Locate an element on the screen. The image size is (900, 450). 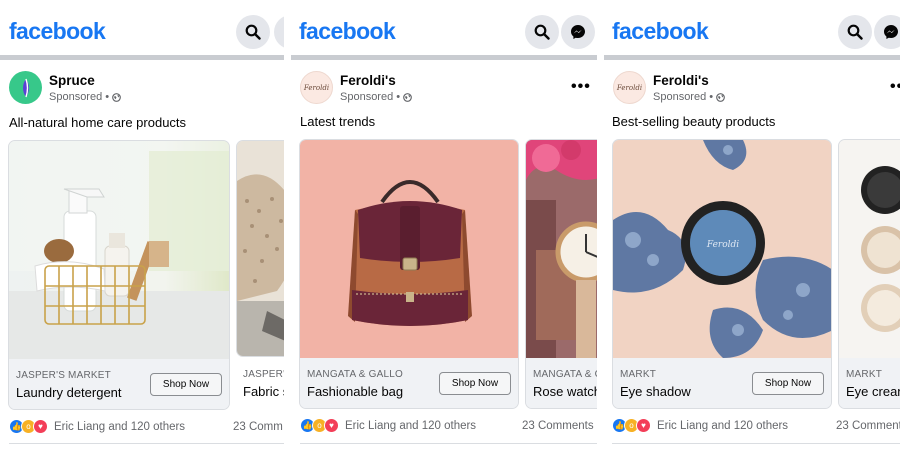
carousel-card is located at coordinates (260, 248).